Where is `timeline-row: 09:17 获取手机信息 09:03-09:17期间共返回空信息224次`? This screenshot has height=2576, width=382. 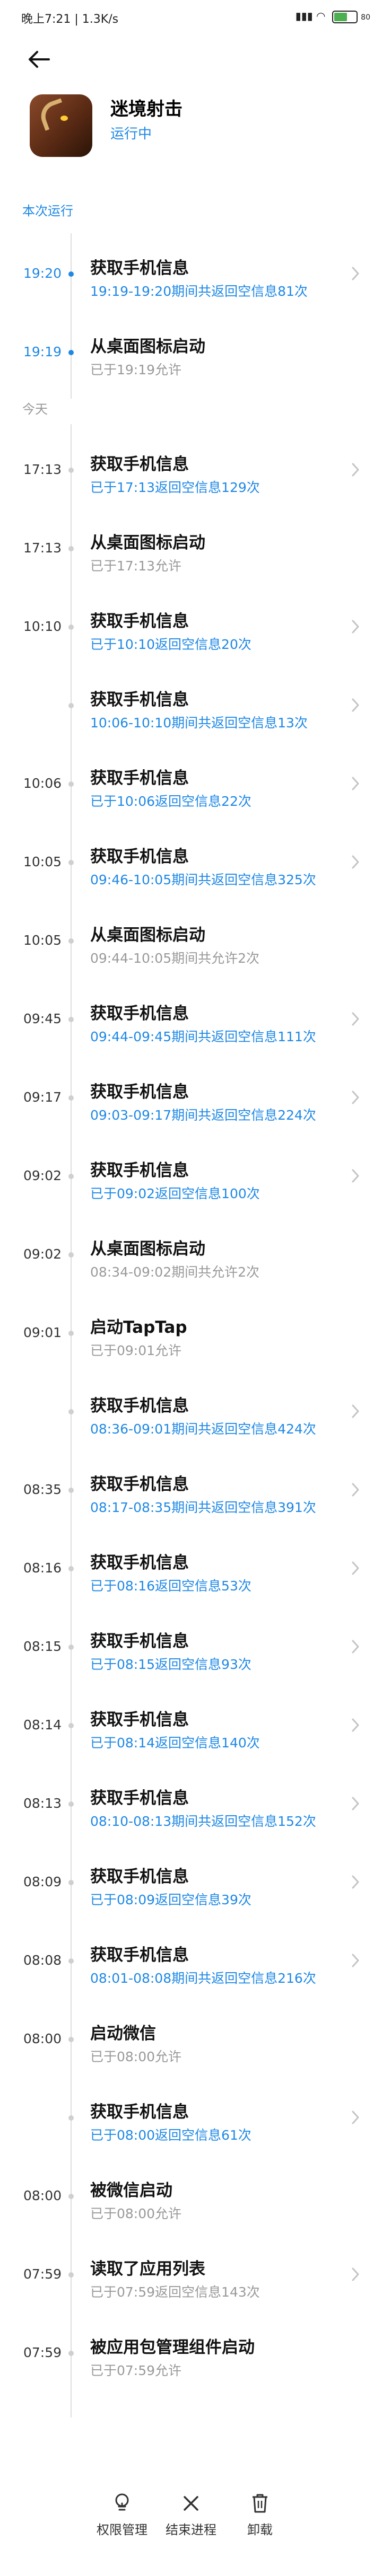
timeline-row: 09:17 获取手机信息 09:03-09:17期间共返回空信息224次 is located at coordinates (191, 1097).